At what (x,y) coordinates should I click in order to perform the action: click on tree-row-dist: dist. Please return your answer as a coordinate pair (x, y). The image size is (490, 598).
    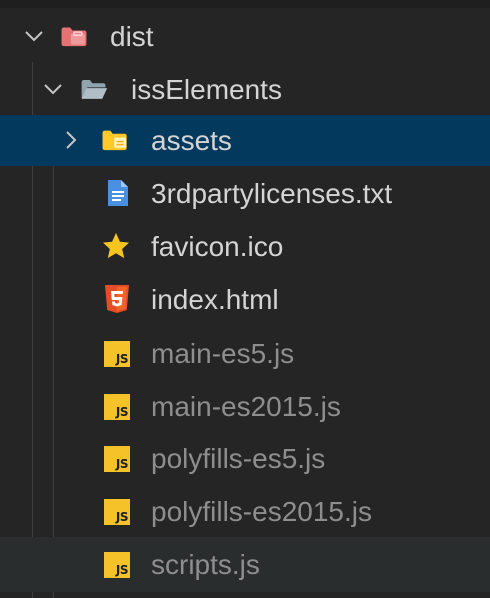
    Looking at the image, I should click on (245, 36).